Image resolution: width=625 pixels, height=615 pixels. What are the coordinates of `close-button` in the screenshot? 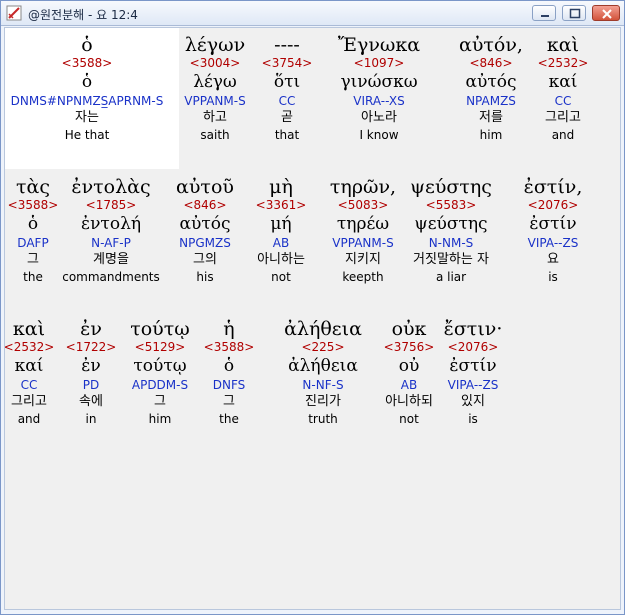 It's located at (606, 13).